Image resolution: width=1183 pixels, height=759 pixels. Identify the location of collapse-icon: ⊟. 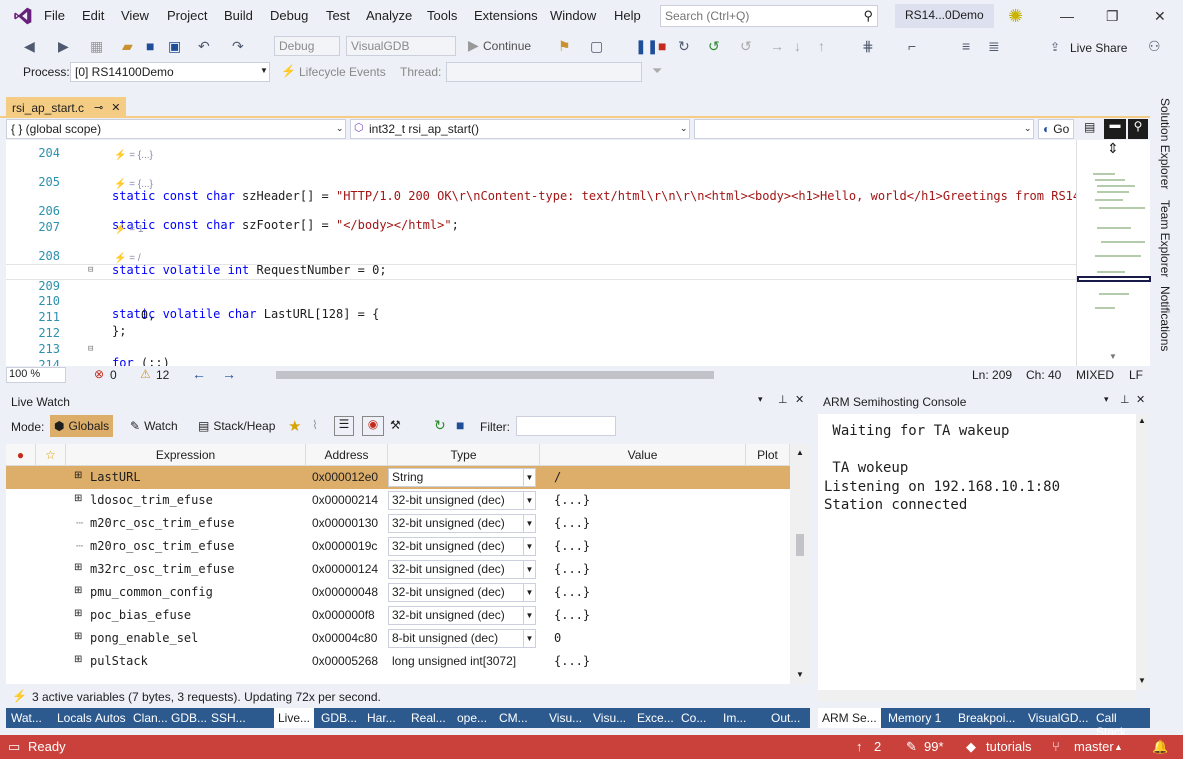
(90, 270).